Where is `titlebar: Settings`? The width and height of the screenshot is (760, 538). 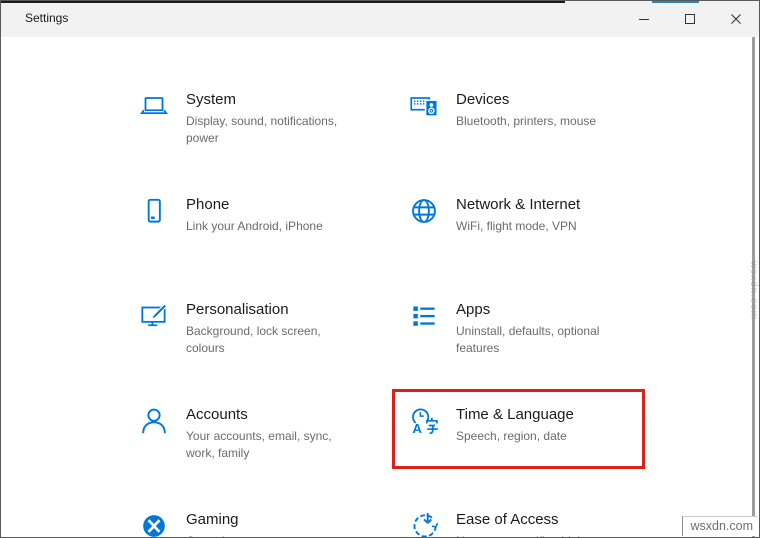
titlebar: Settings is located at coordinates (380, 19).